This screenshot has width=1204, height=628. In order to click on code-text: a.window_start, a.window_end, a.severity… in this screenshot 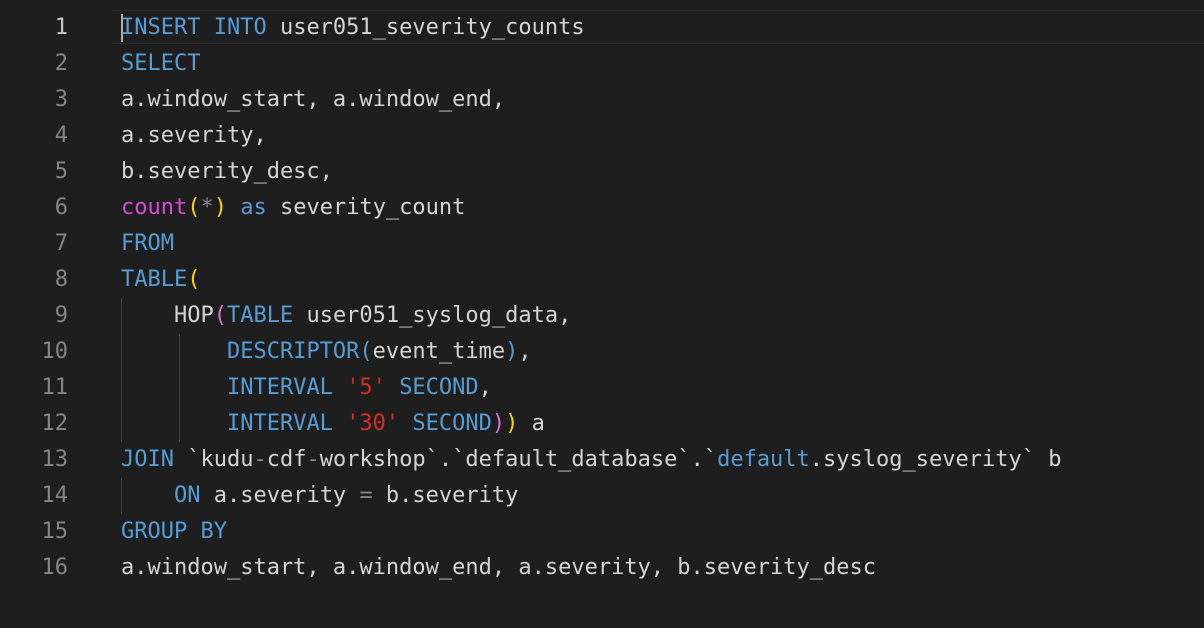, I will do `click(498, 568)`.